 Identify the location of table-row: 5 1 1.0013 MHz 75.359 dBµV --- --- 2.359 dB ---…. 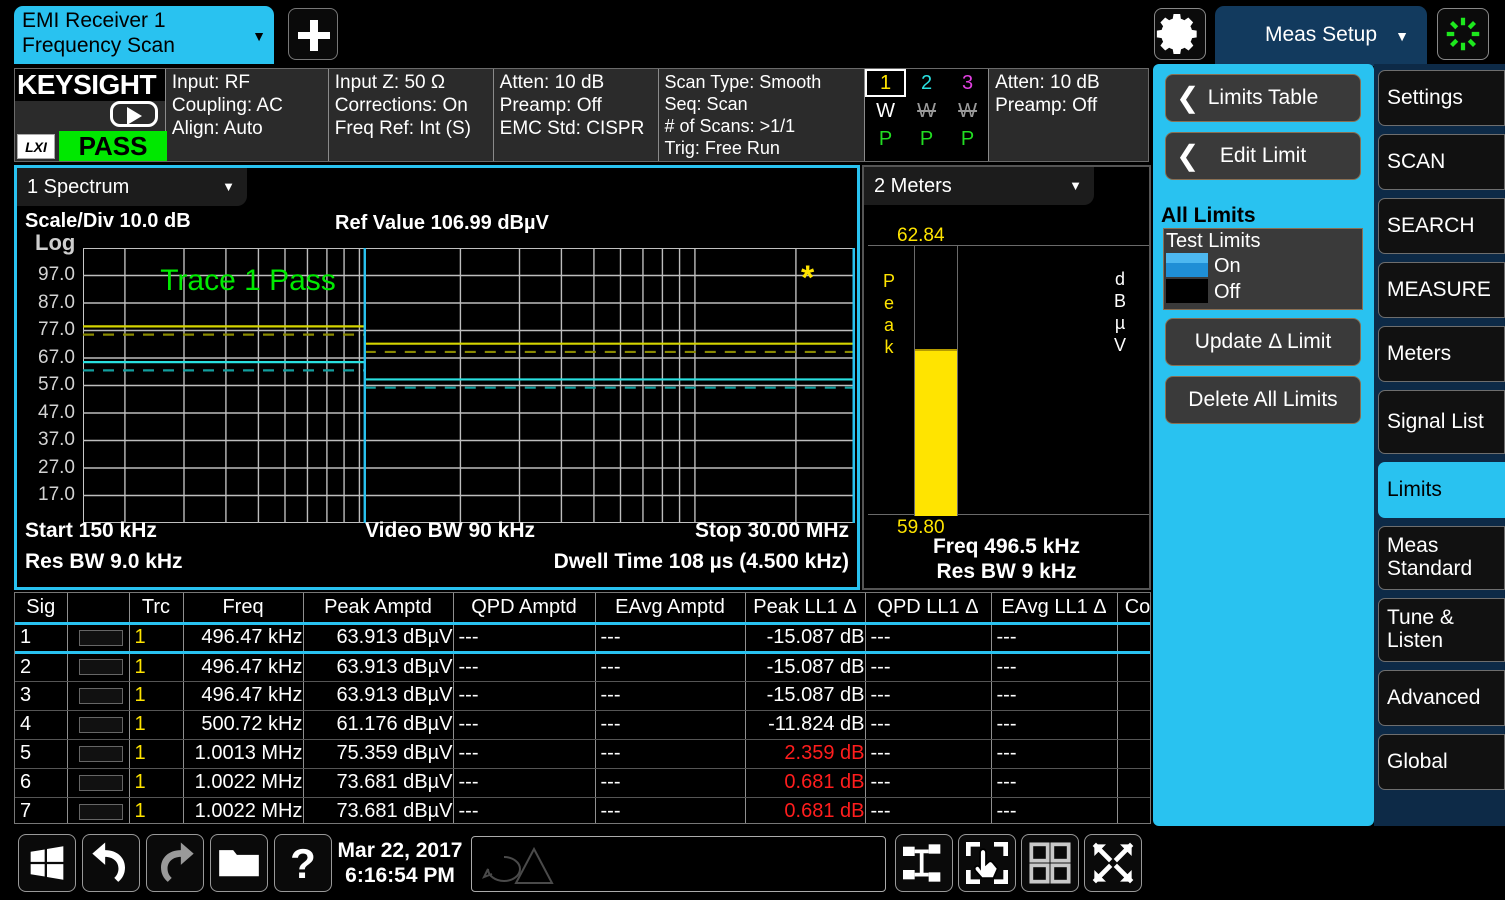
(582, 754).